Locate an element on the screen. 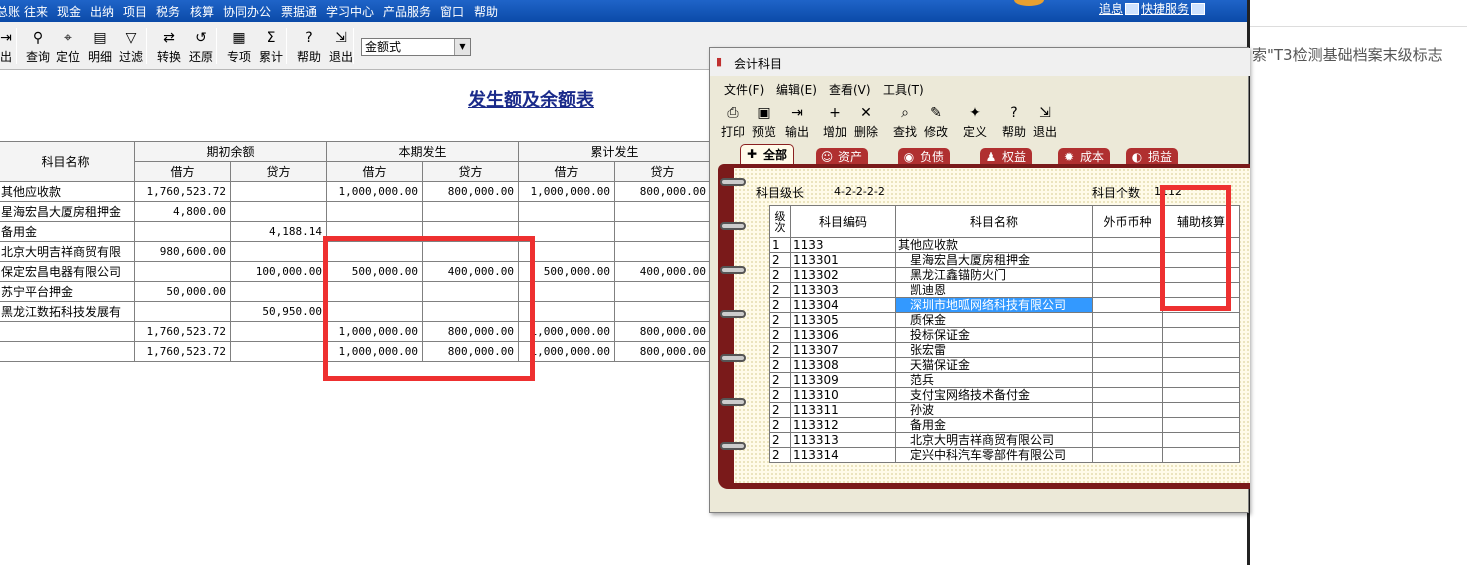 The image size is (1467, 565). table-row: 2 113311 孙波 is located at coordinates (1004, 410).